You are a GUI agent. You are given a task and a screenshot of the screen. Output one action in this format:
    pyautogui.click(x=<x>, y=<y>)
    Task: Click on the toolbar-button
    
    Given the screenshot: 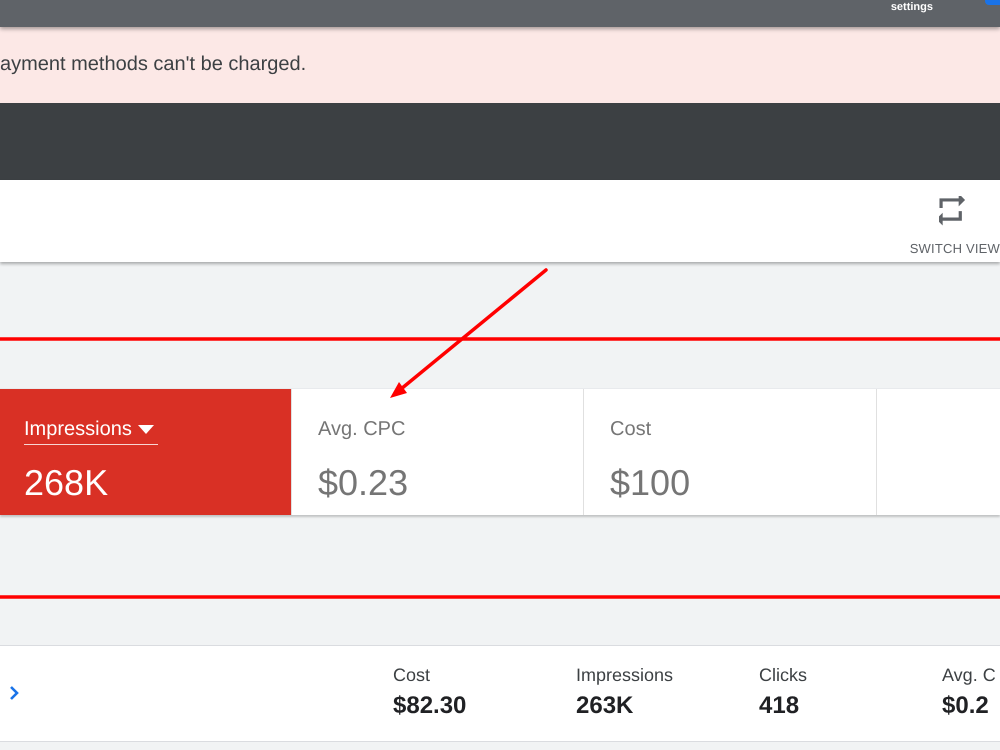 What is the action you would take?
    pyautogui.click(x=992, y=2)
    